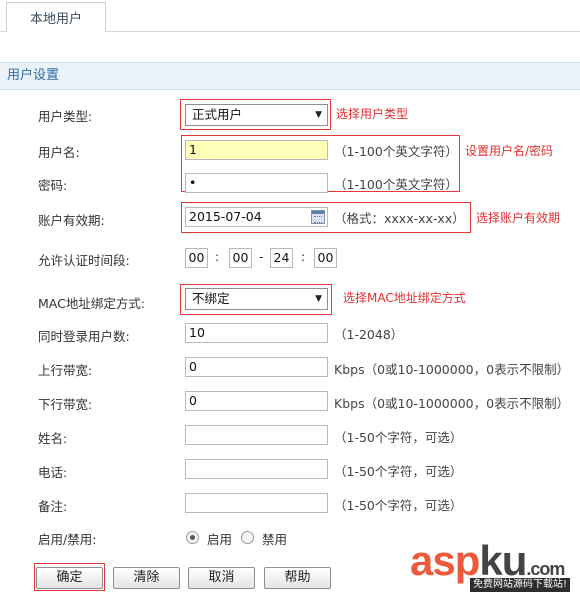  Describe the element at coordinates (65, 404) in the screenshot. I see `downstream-label: 下行带宽:` at that location.